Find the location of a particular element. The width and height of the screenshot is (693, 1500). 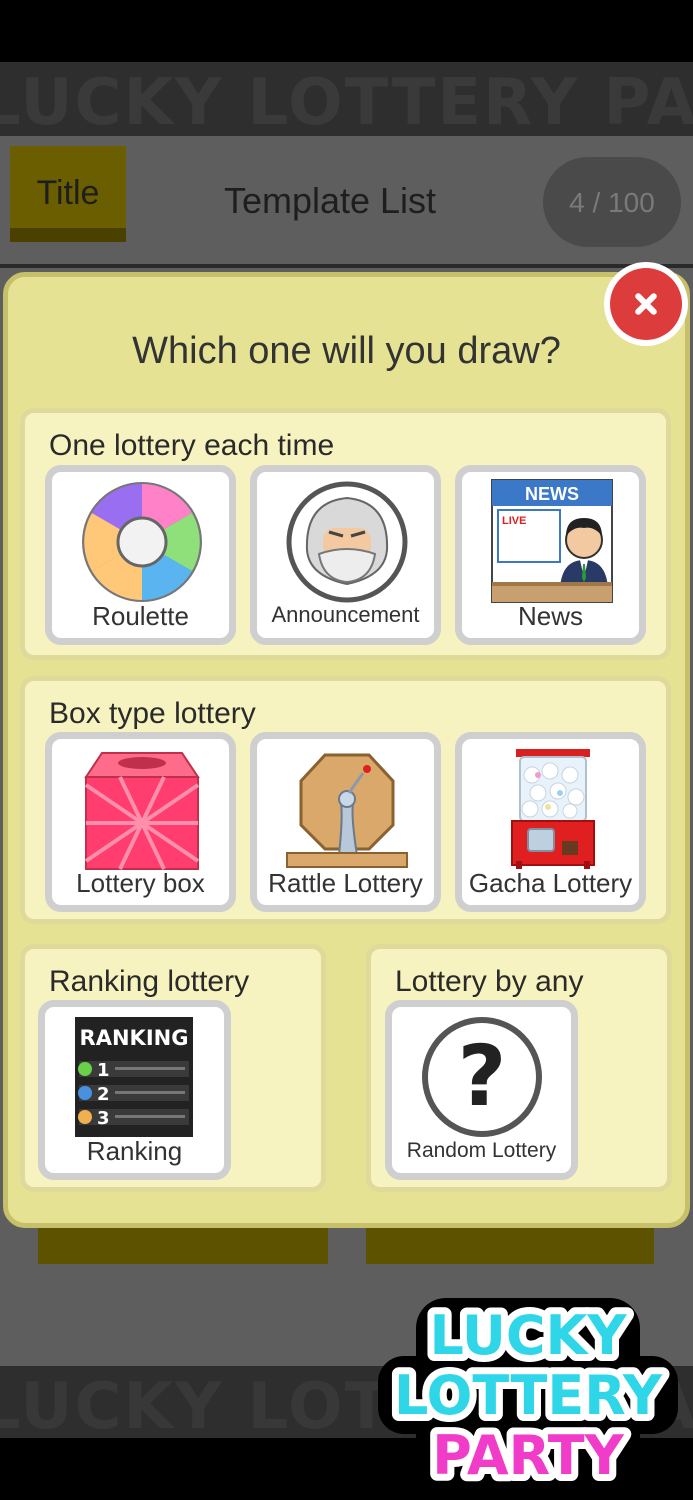

news-anchor-icon: NEWS LIVE is located at coordinates (552, 541).